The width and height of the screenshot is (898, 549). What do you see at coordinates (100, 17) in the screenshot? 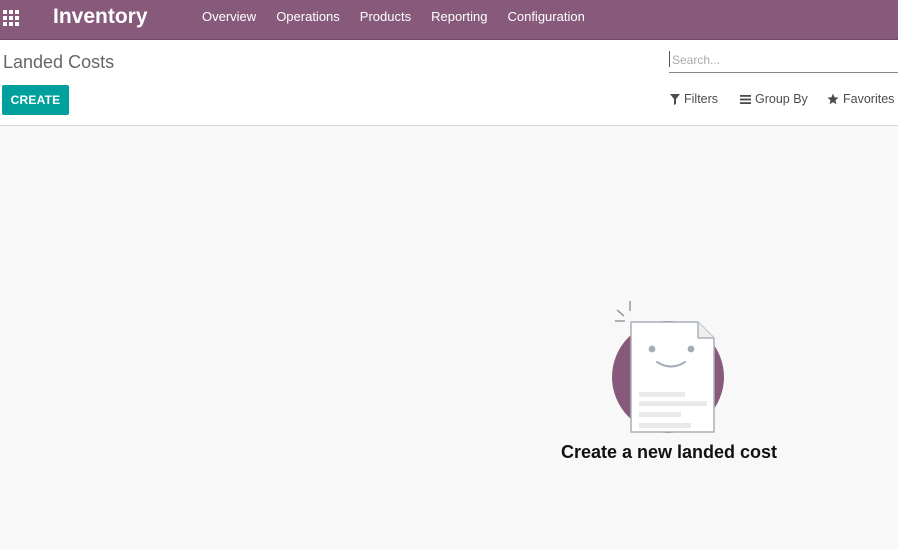
I see `app-brand: Inventory` at bounding box center [100, 17].